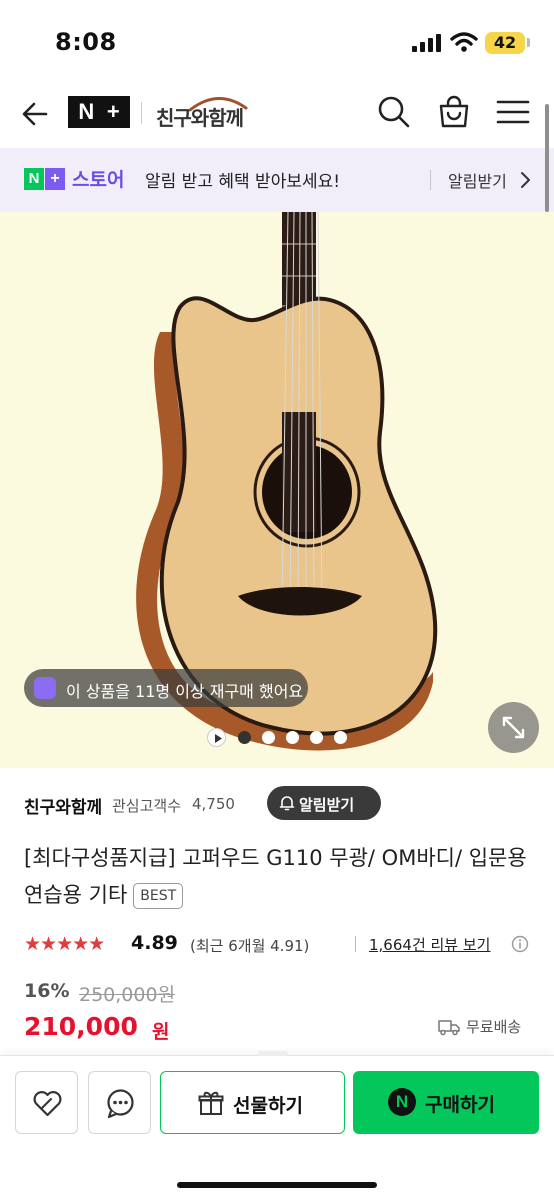 The width and height of the screenshot is (554, 1200). Describe the element at coordinates (275, 876) in the screenshot. I see `product-title-text: [최다구성품지급] 고퍼우드 G110 무광/ OM바디/ 입문용 연습용 기타` at that location.